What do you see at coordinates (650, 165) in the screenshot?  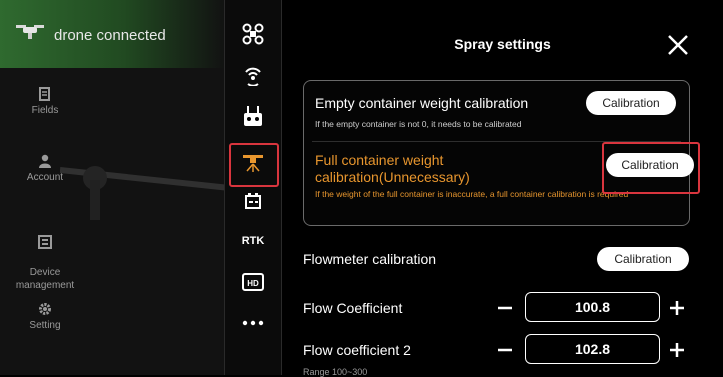 I see `full-calibration-button: Calibration` at bounding box center [650, 165].